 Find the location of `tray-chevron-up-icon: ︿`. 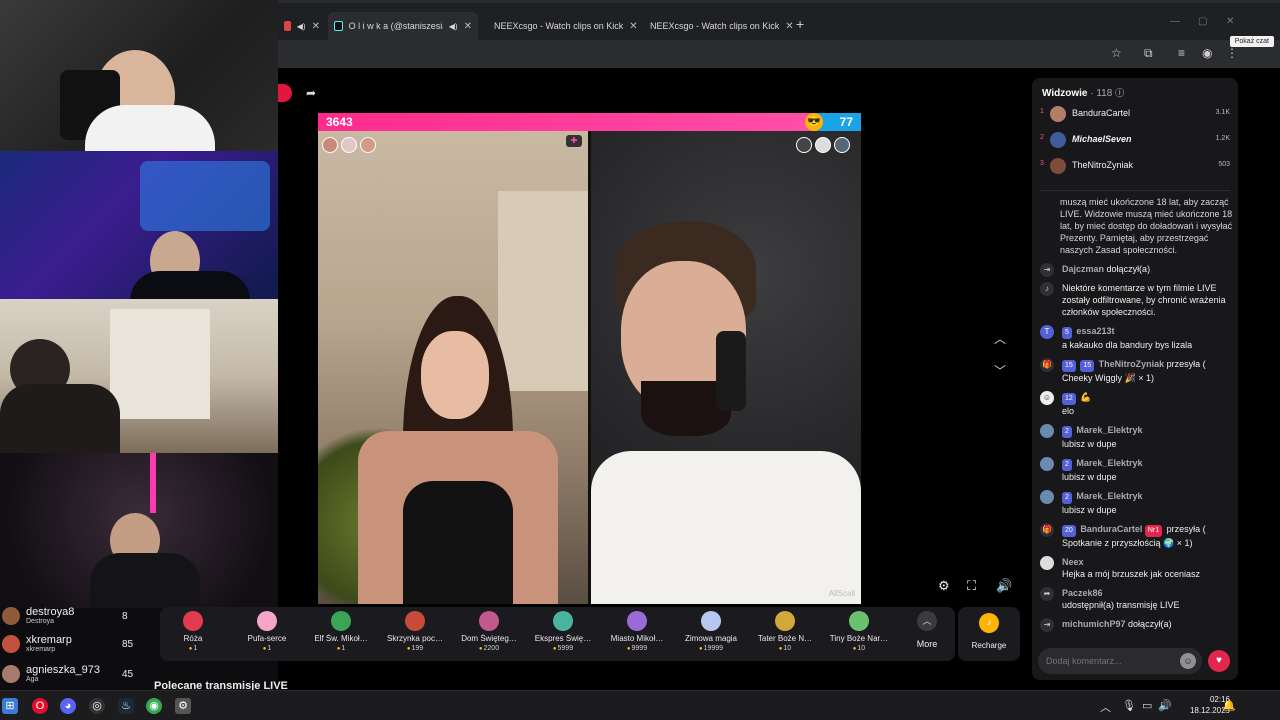

tray-chevron-up-icon: ︿ is located at coordinates (1105, 707).